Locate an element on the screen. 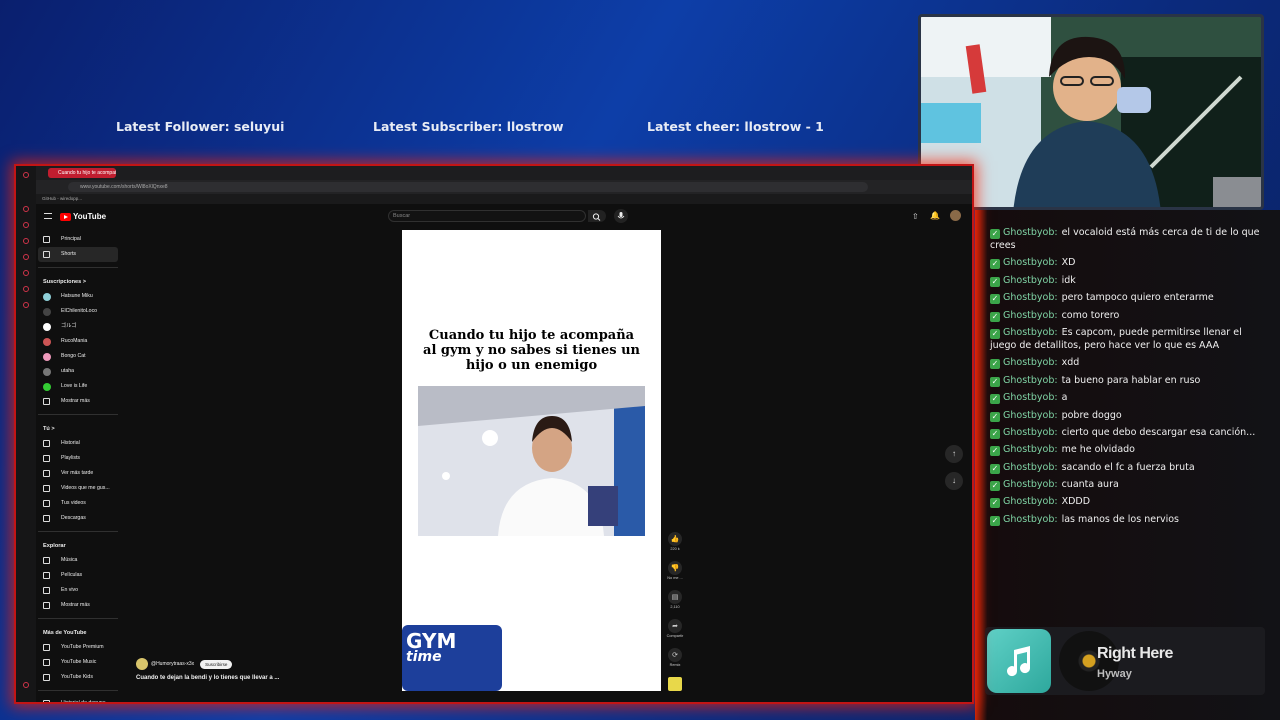  mic-button is located at coordinates (621, 216).